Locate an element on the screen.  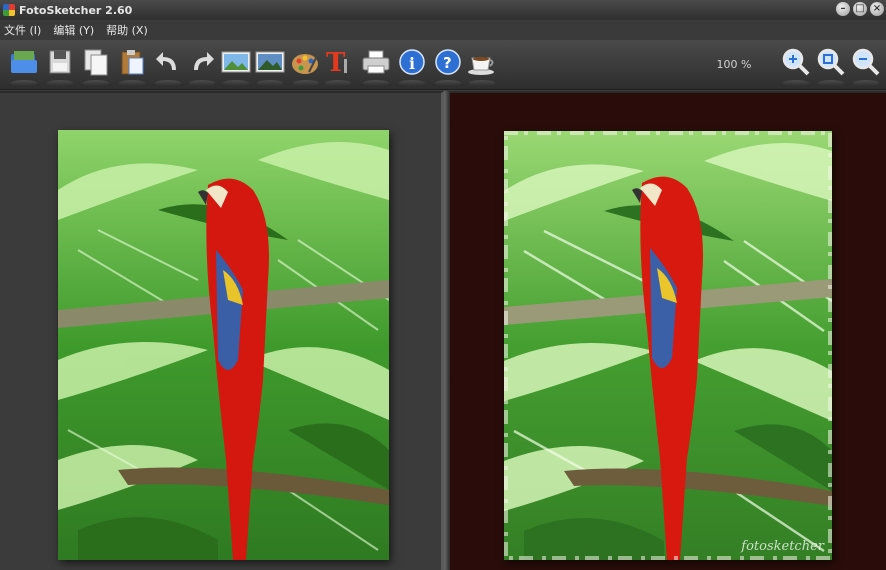
artist-signature: fotosketcher is located at coordinates (782, 546).